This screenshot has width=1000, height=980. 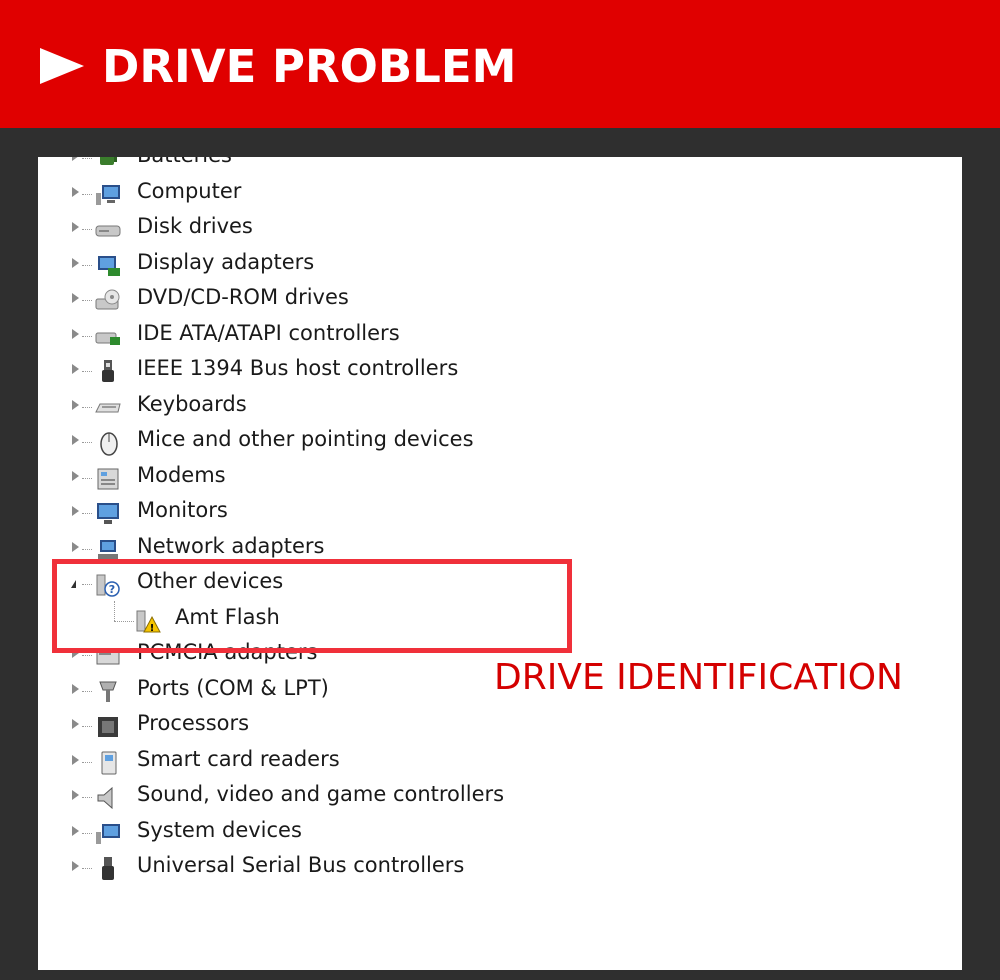 I want to click on tree-item-label: System devices, so click(x=219, y=829).